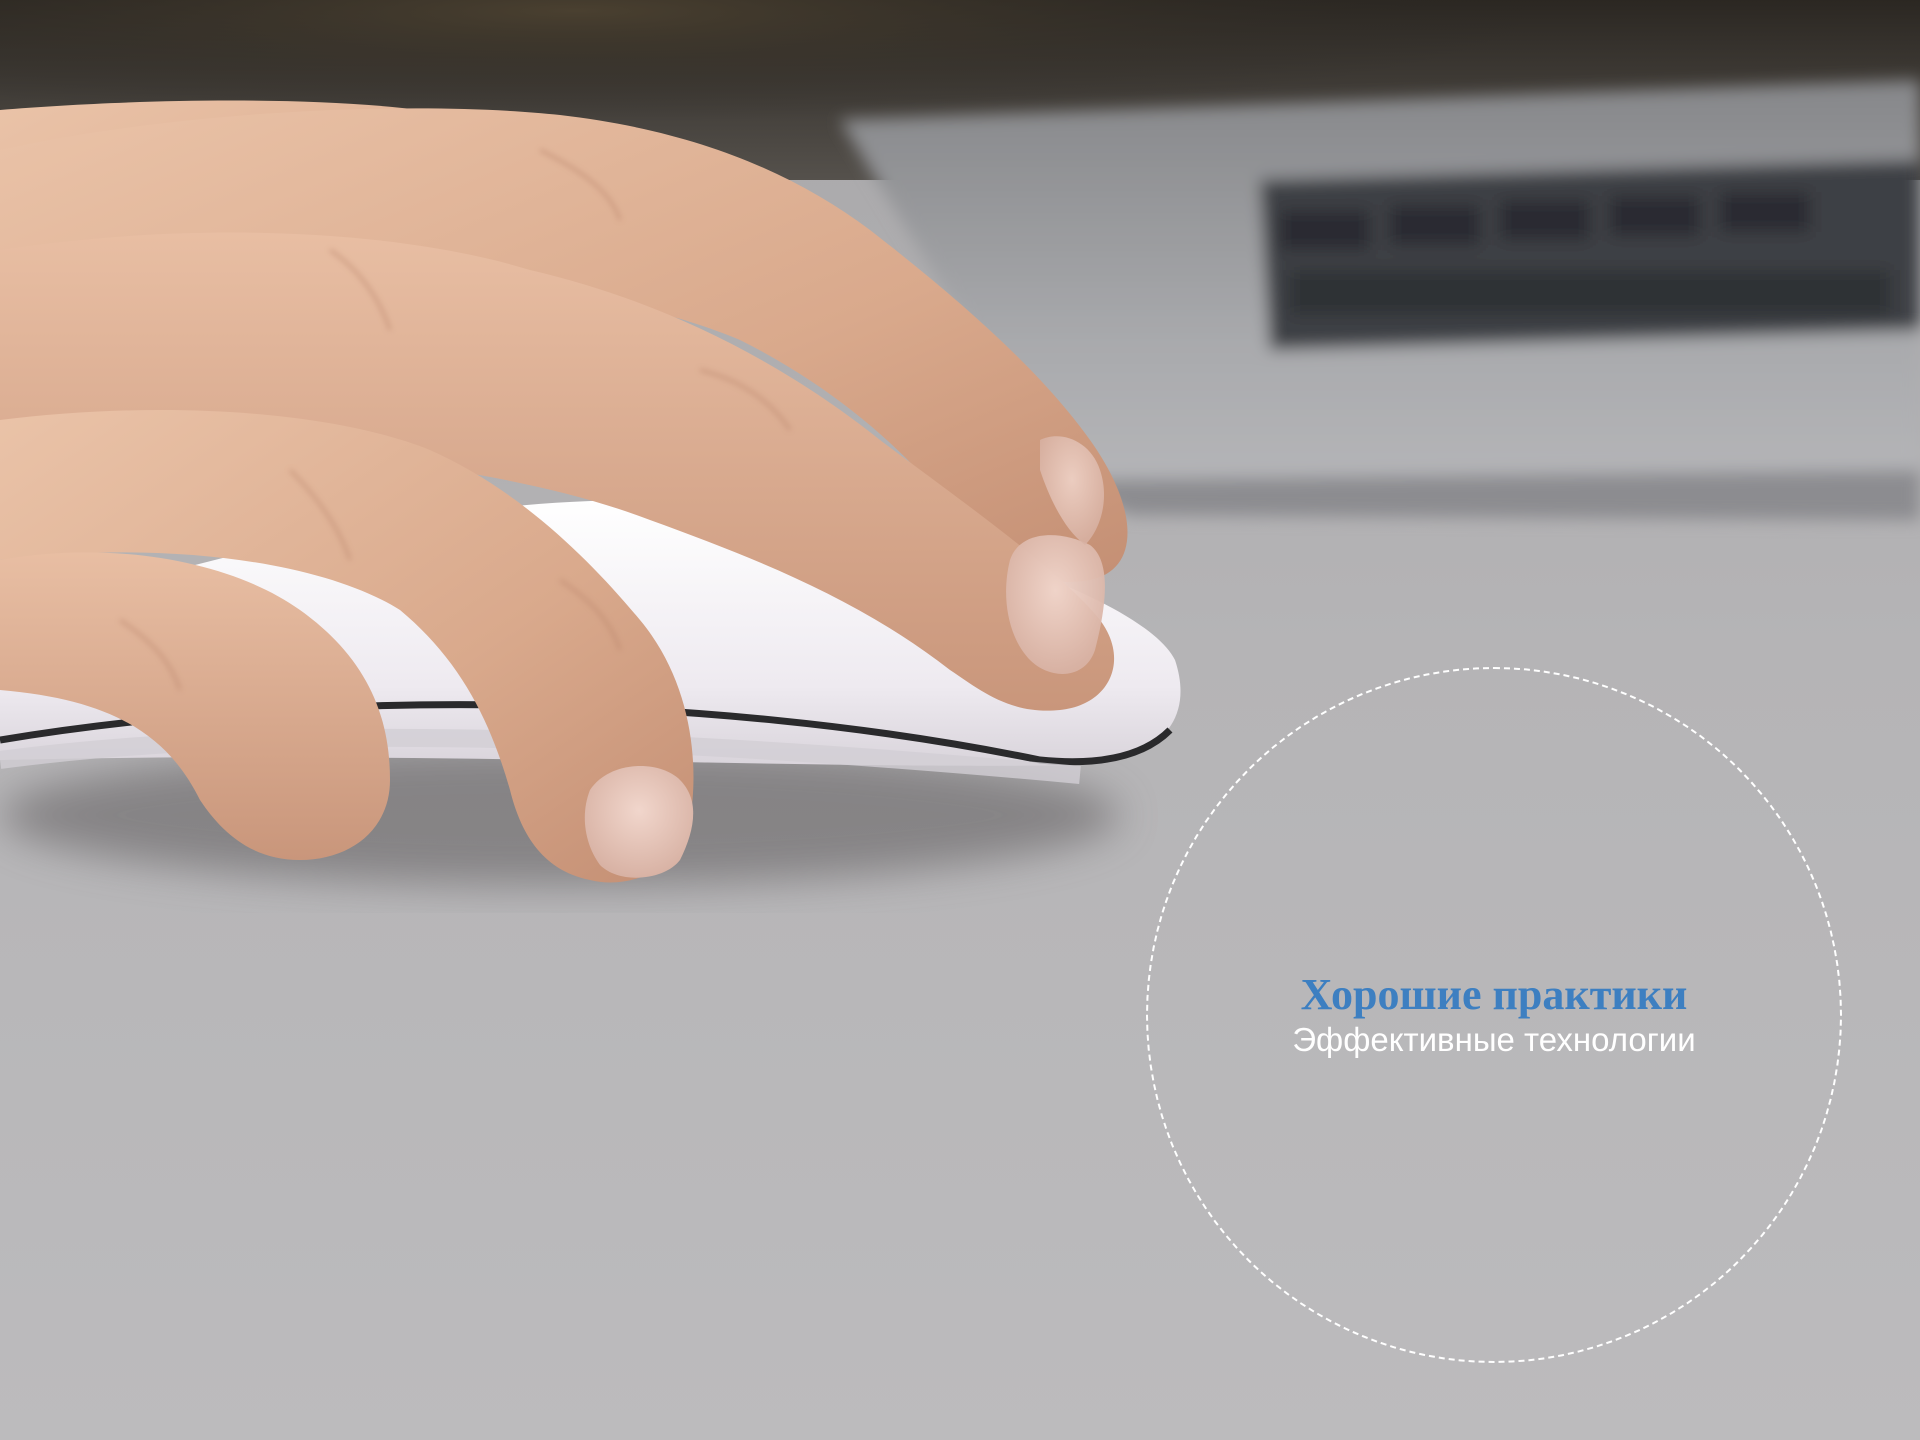 Image resolution: width=1920 pixels, height=1440 pixels. What do you see at coordinates (1494, 994) in the screenshot?
I see `badge-title: Хорошие практики` at bounding box center [1494, 994].